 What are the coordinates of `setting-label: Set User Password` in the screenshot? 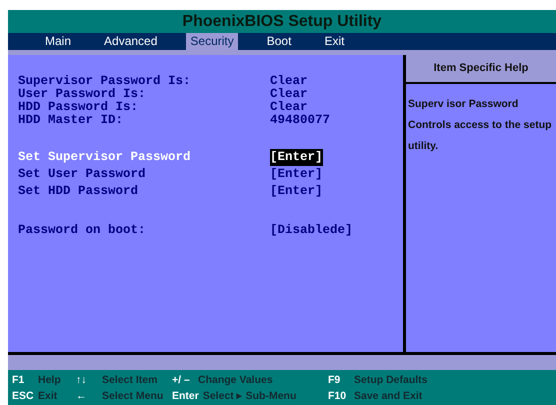 It's located at (144, 174).